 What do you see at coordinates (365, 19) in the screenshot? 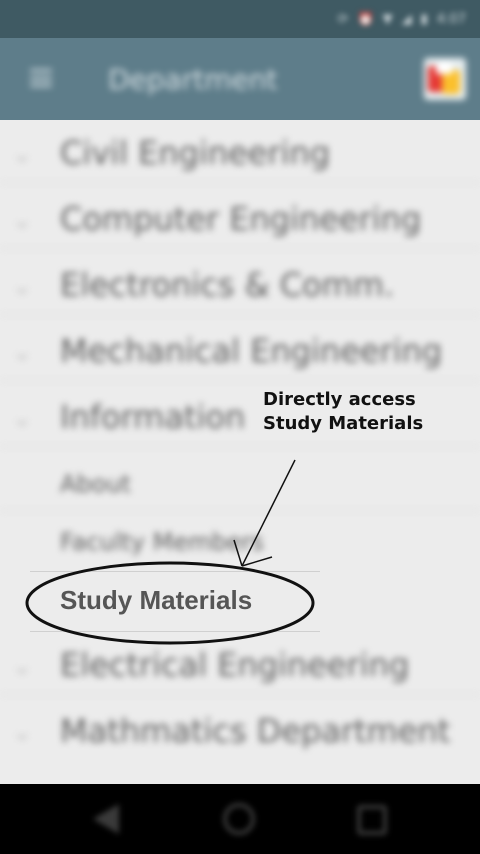
I see `alarm-icon: ⏰` at bounding box center [365, 19].